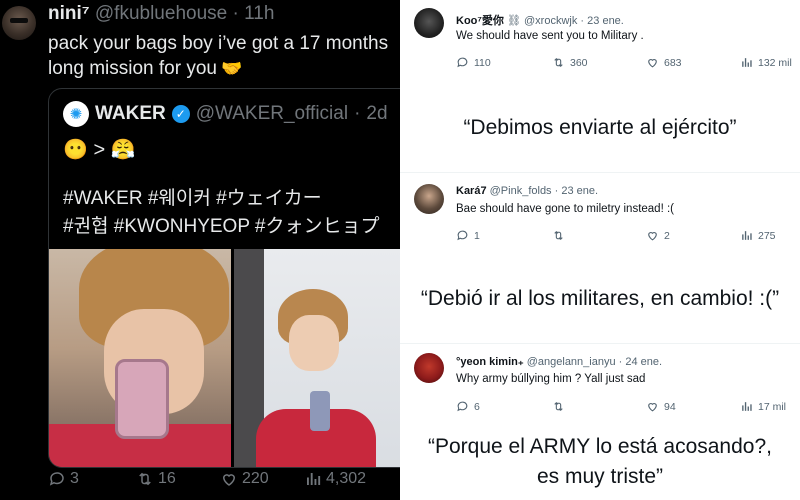 This screenshot has height=500, width=800. What do you see at coordinates (579, 62) in the screenshot?
I see `retweet-count: 360` at bounding box center [579, 62].